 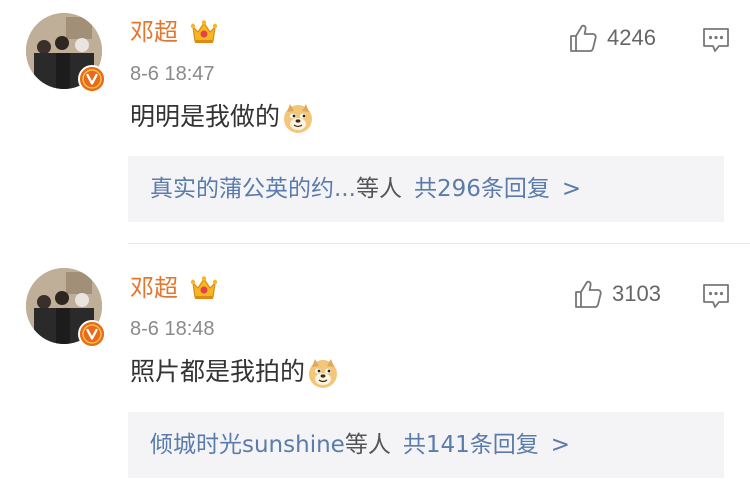 What do you see at coordinates (218, 371) in the screenshot?
I see `comment-text-content: 照片都是我拍的` at bounding box center [218, 371].